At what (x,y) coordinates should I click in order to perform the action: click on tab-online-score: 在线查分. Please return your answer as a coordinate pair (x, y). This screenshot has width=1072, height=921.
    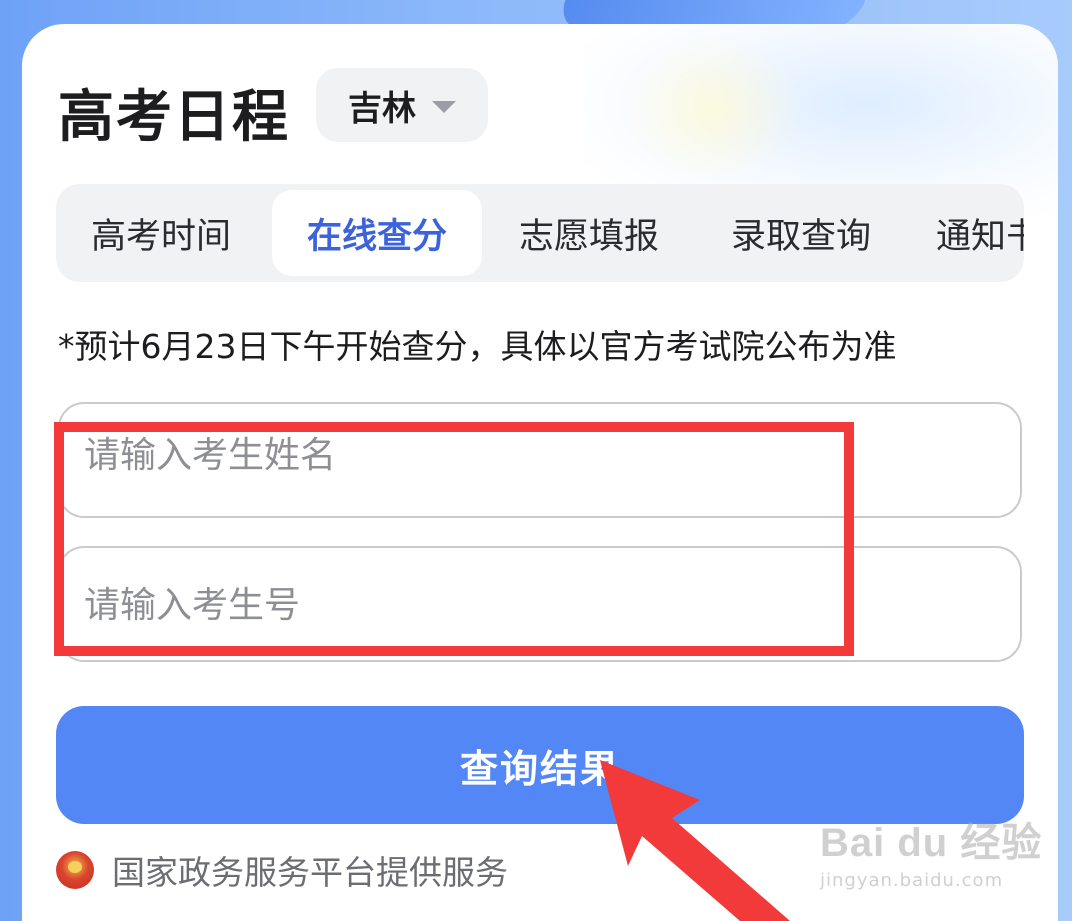
    Looking at the image, I should click on (377, 233).